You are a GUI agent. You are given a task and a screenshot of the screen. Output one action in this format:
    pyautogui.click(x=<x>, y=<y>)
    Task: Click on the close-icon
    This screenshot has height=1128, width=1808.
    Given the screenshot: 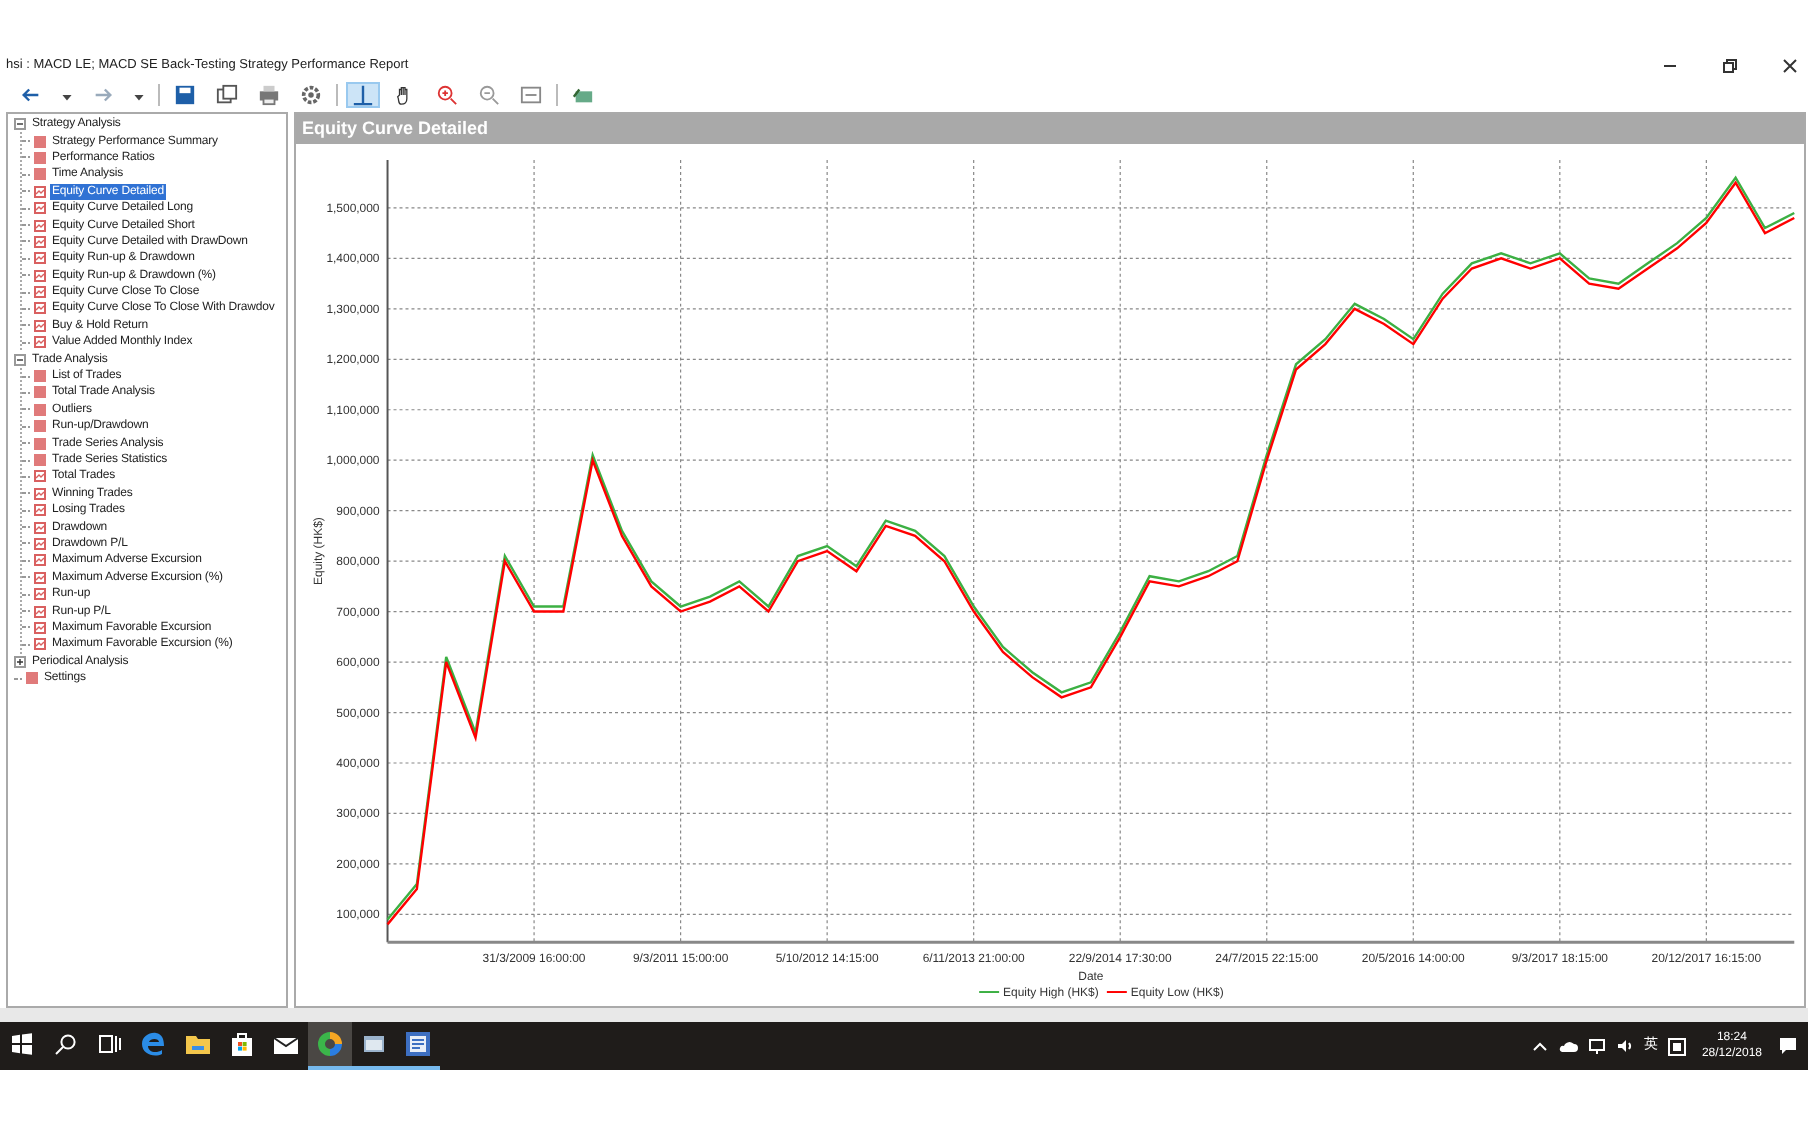 What is the action you would take?
    pyautogui.click(x=1790, y=66)
    